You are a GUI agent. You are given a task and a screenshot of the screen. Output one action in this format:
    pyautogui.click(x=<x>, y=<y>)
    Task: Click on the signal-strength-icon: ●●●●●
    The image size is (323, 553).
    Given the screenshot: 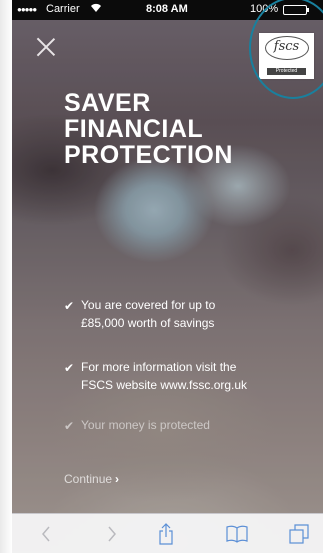 What is the action you would take?
    pyautogui.click(x=27, y=9)
    